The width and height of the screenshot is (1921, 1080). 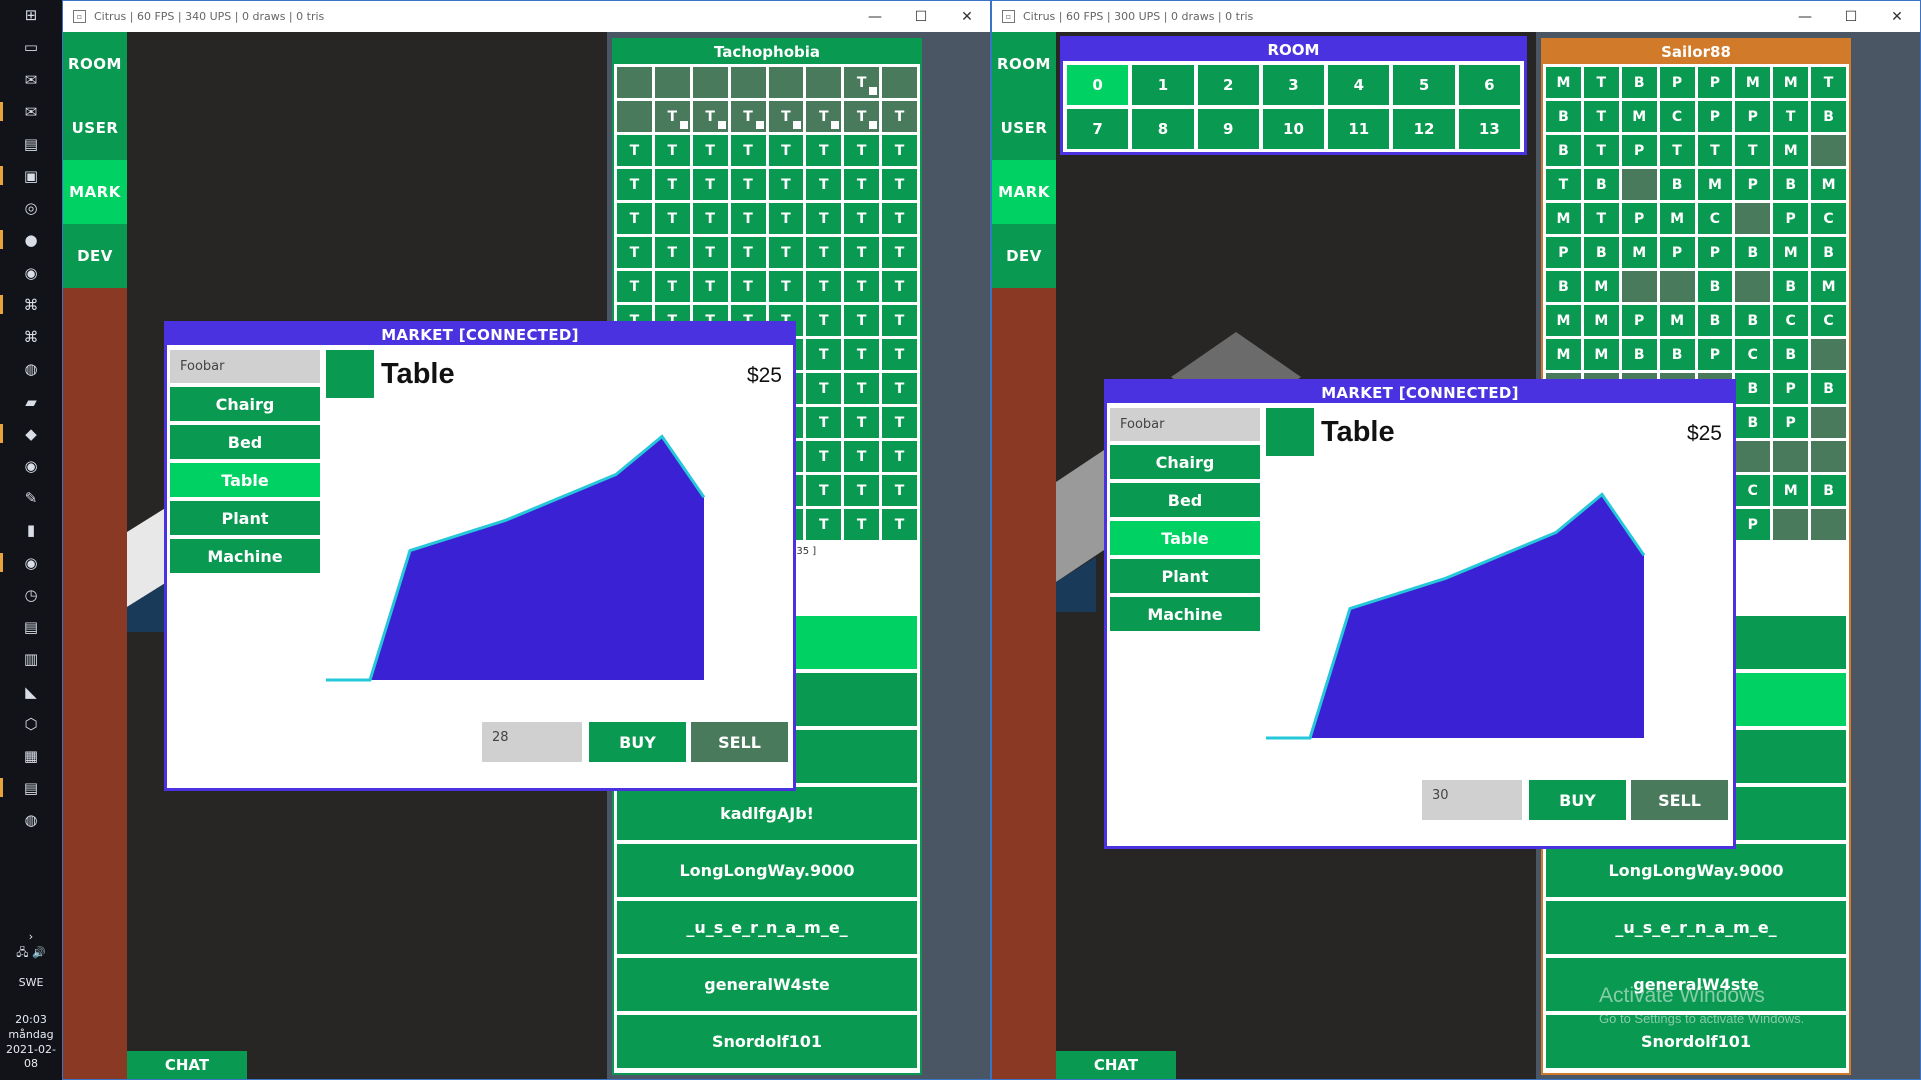 I want to click on market-item-table: Table, so click(x=1185, y=538).